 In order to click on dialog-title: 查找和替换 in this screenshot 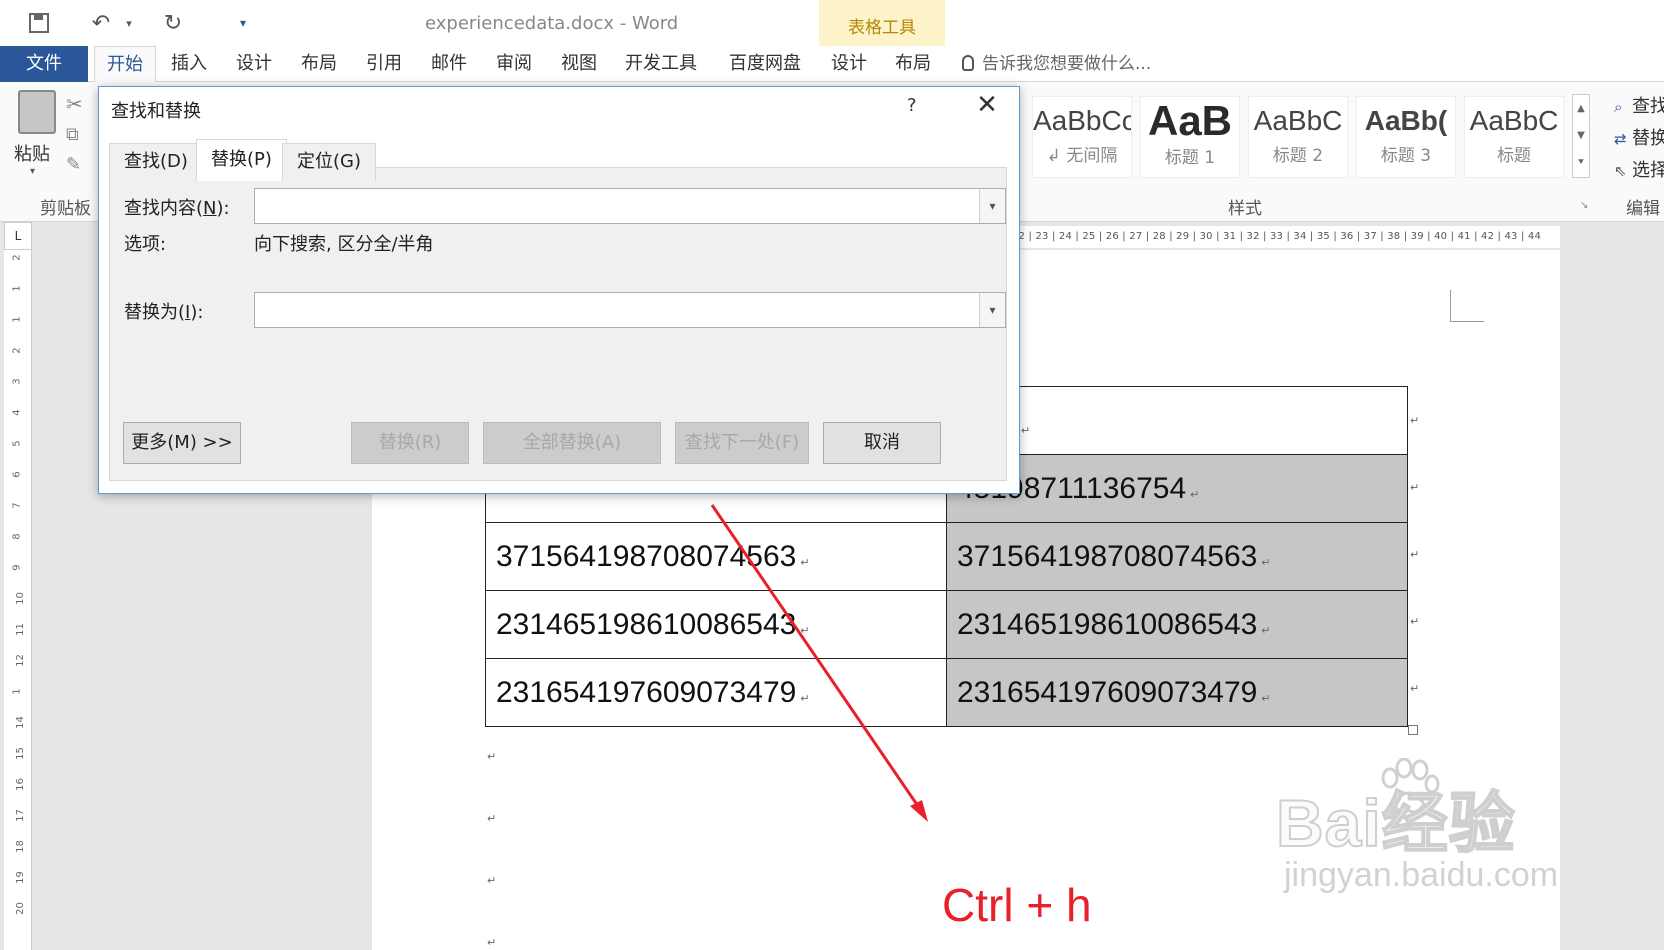, I will do `click(156, 111)`.